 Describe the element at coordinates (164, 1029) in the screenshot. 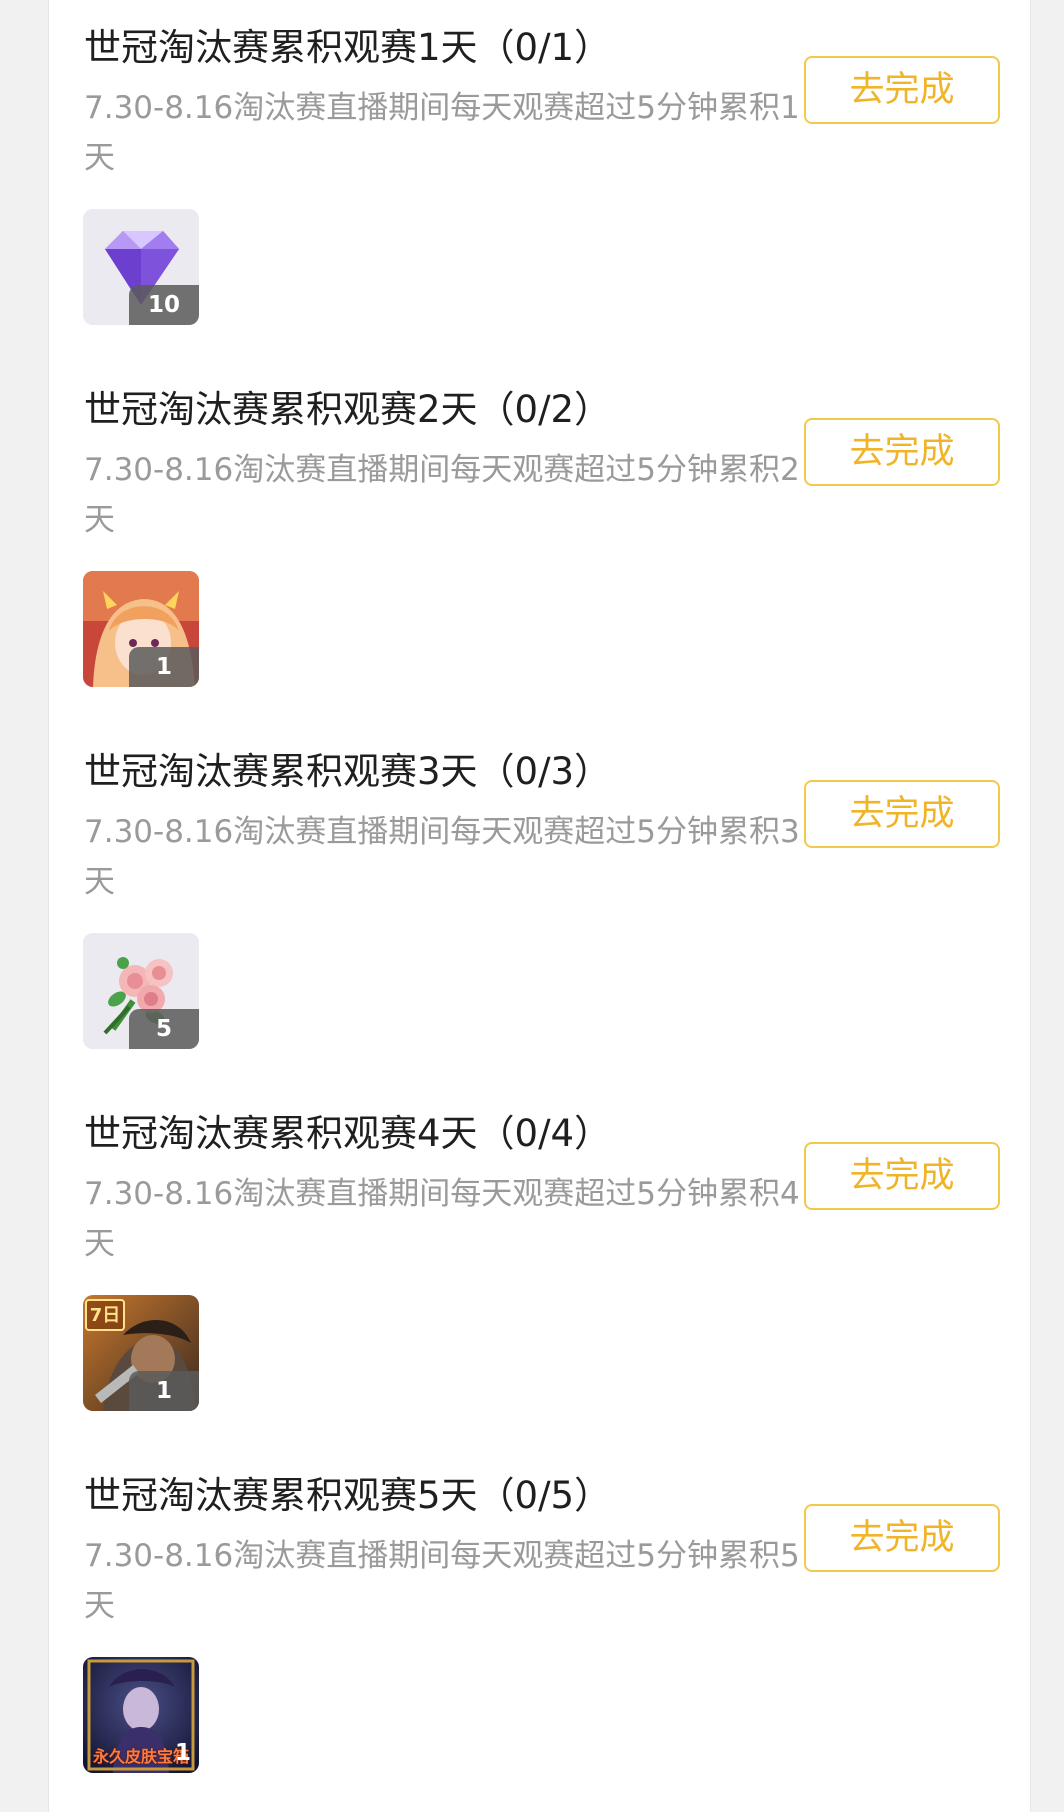

I see `reward-count: 5` at that location.